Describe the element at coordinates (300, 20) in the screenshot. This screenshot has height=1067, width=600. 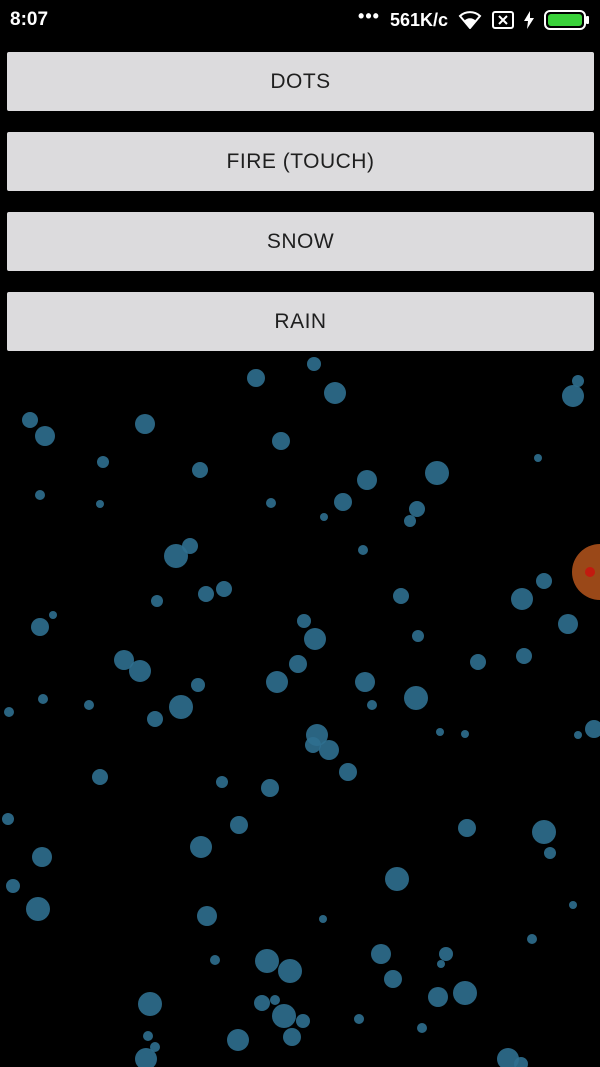
I see `status-bar: 8:07 ••• 561K/c` at that location.